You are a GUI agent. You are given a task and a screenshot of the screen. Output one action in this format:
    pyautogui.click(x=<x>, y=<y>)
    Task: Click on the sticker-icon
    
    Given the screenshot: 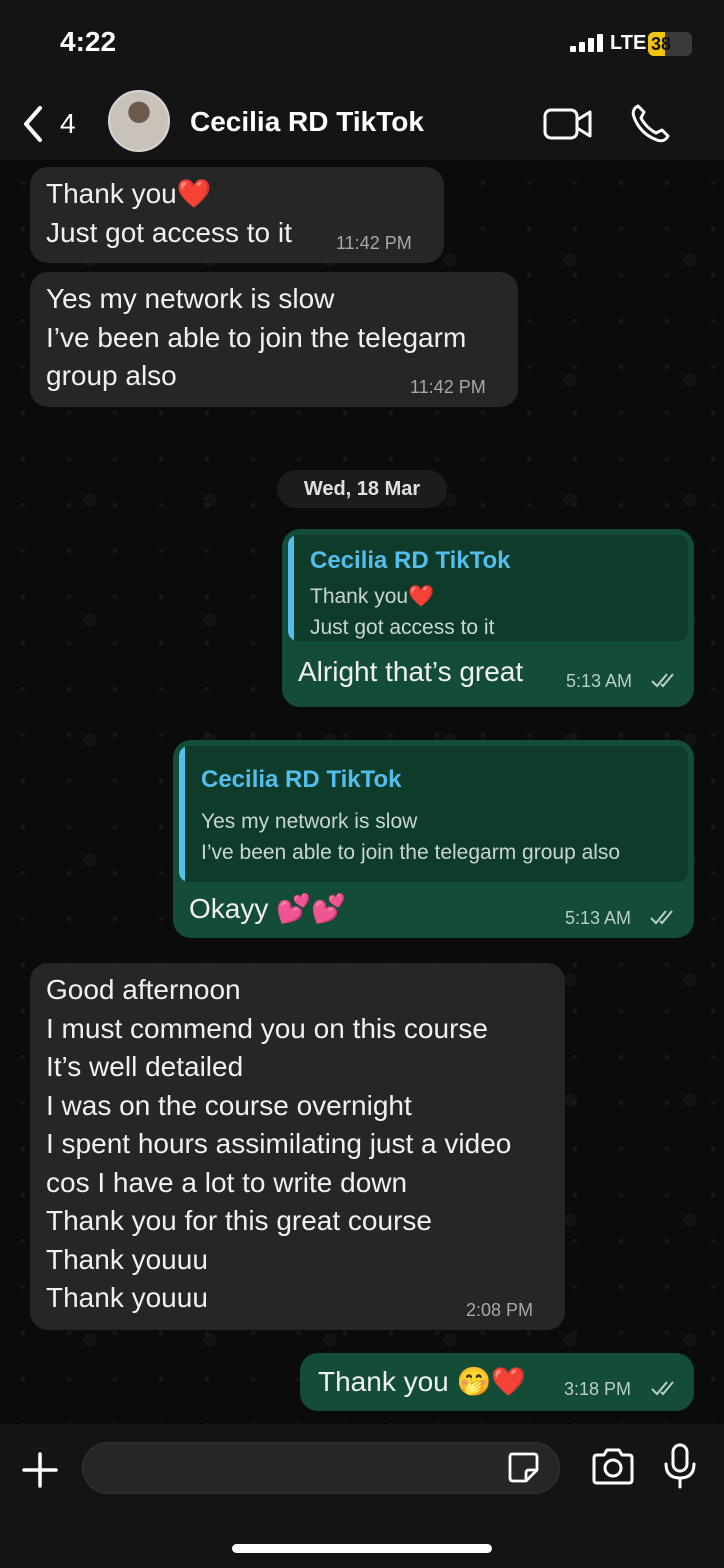 What is the action you would take?
    pyautogui.click(x=523, y=1467)
    